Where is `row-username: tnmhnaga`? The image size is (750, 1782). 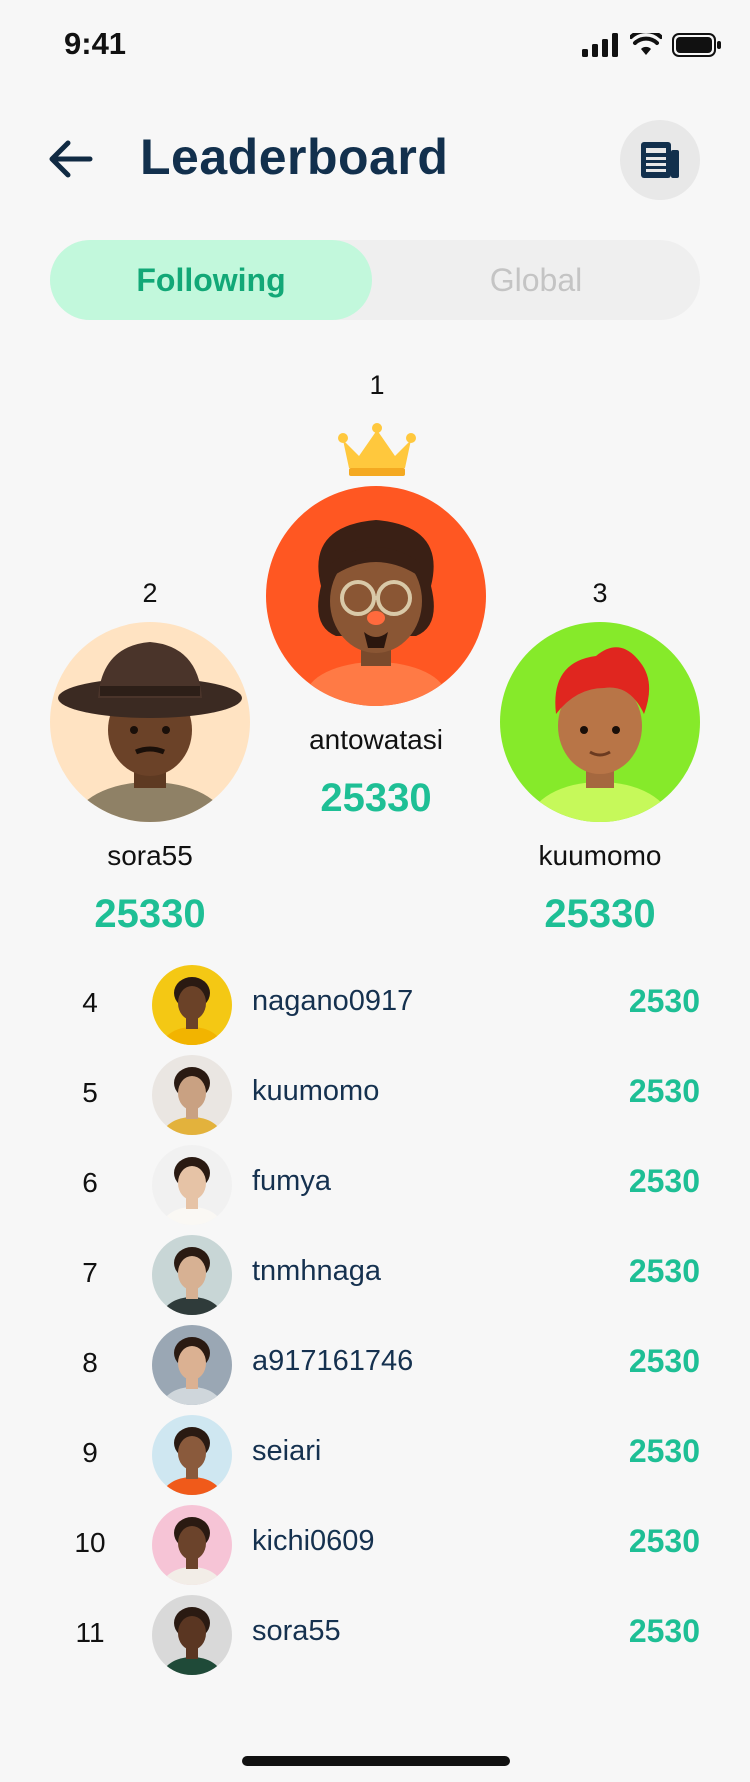 row-username: tnmhnaga is located at coordinates (316, 1271).